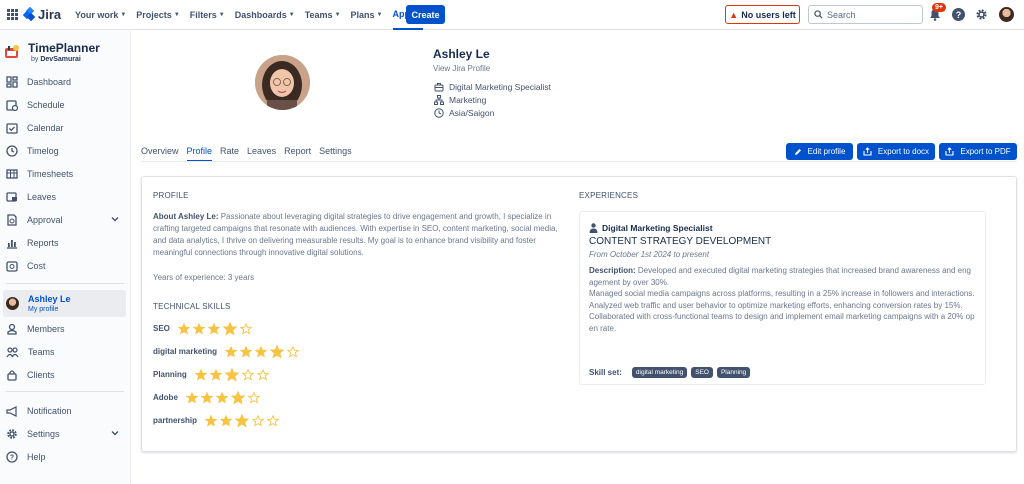 This screenshot has width=1024, height=484. I want to click on tab-profile: Profile, so click(199, 154).